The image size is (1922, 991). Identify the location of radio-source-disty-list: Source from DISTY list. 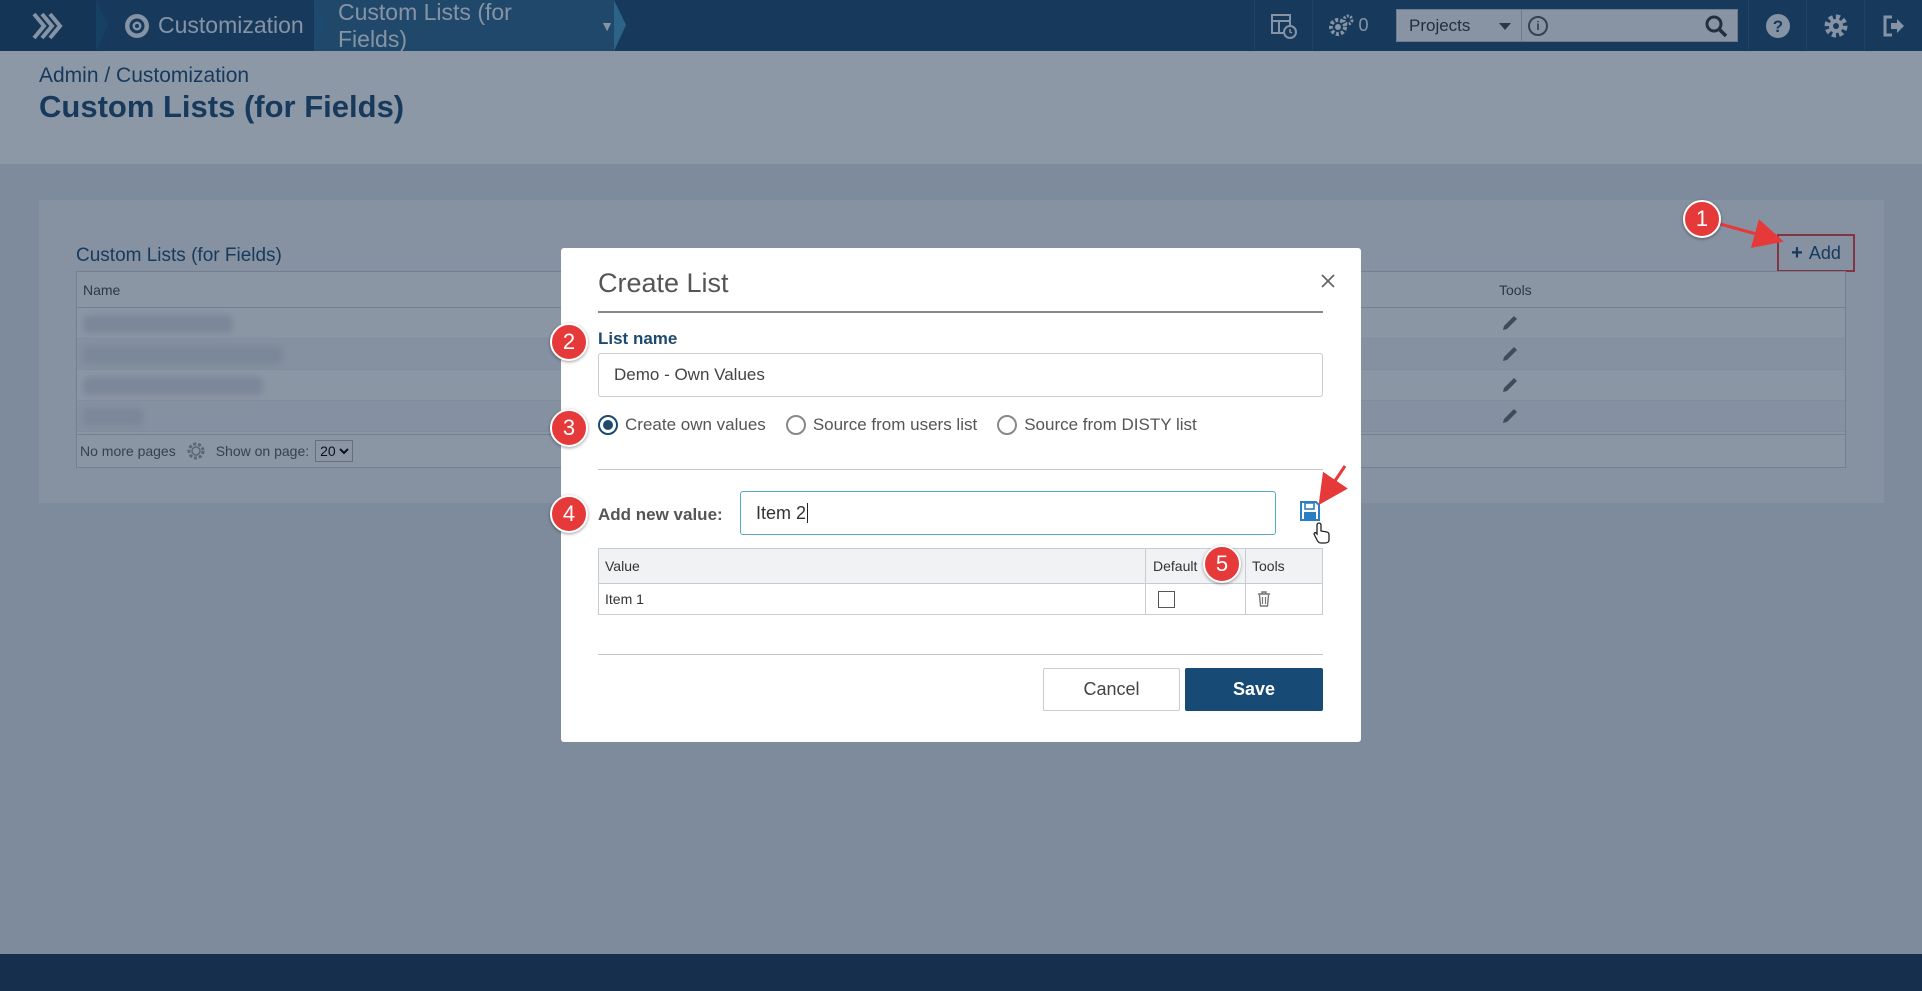
(1097, 425).